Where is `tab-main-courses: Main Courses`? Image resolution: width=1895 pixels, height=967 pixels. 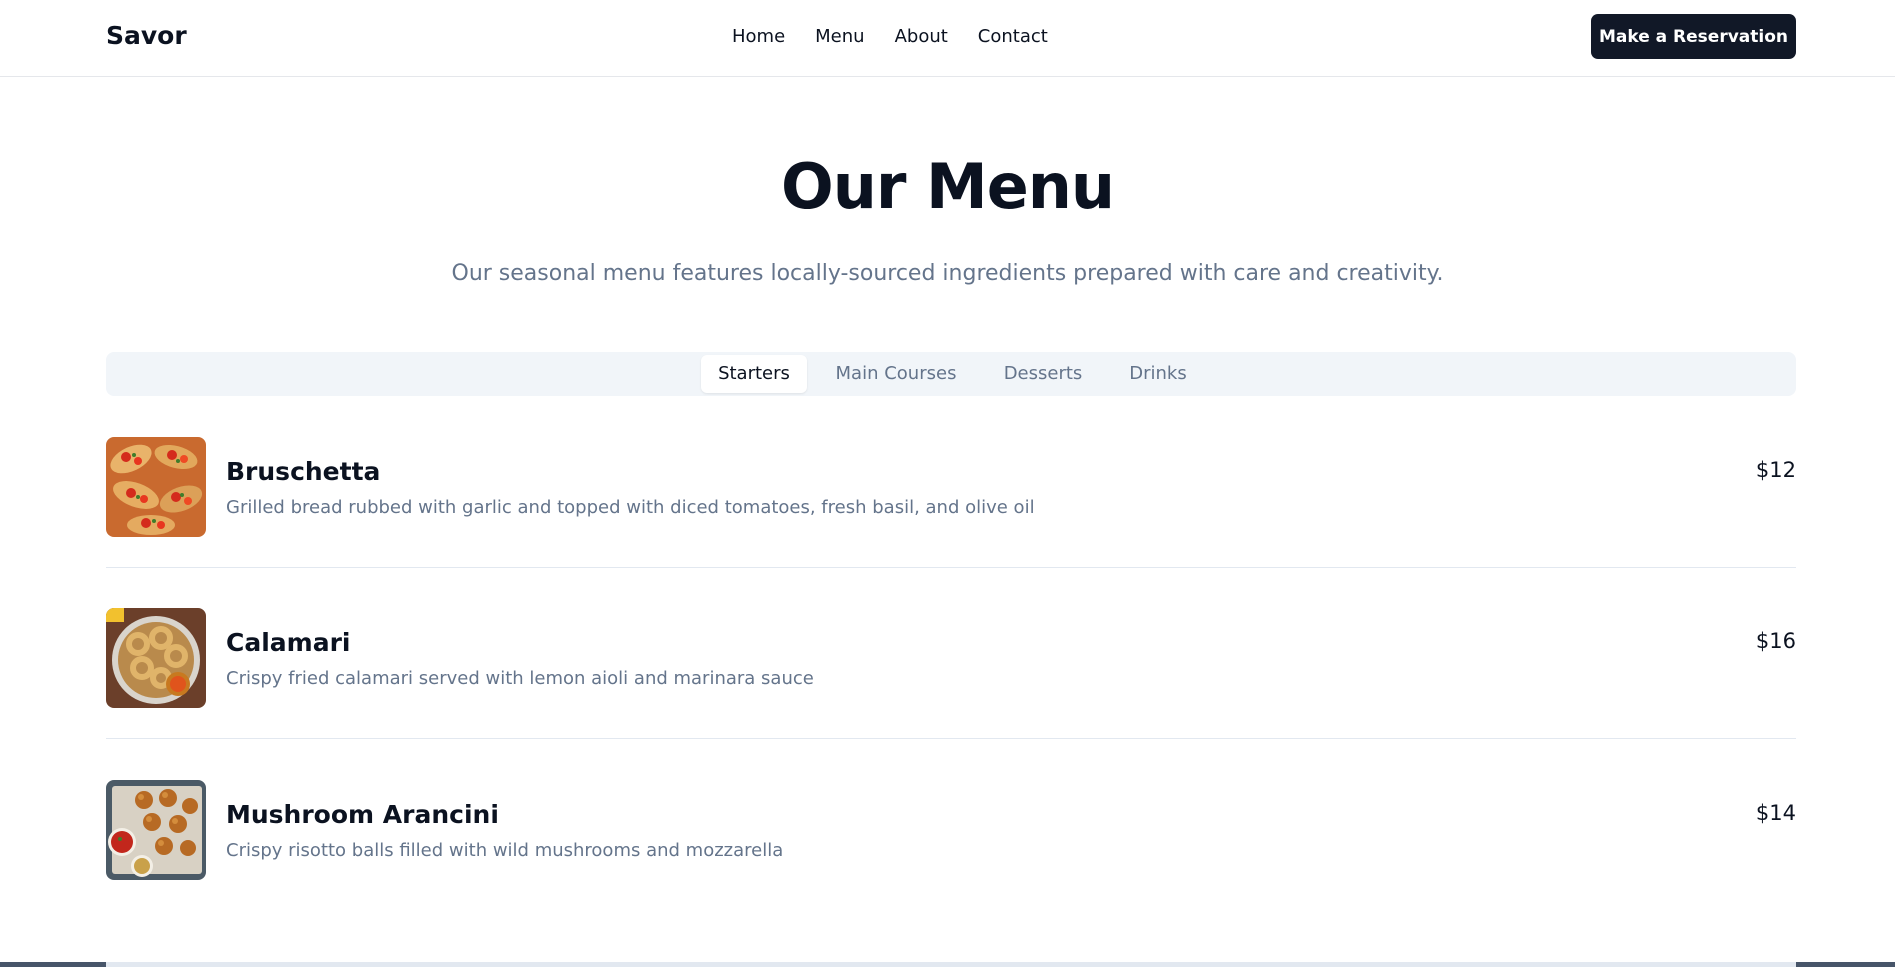
tab-main-courses: Main Courses is located at coordinates (896, 374).